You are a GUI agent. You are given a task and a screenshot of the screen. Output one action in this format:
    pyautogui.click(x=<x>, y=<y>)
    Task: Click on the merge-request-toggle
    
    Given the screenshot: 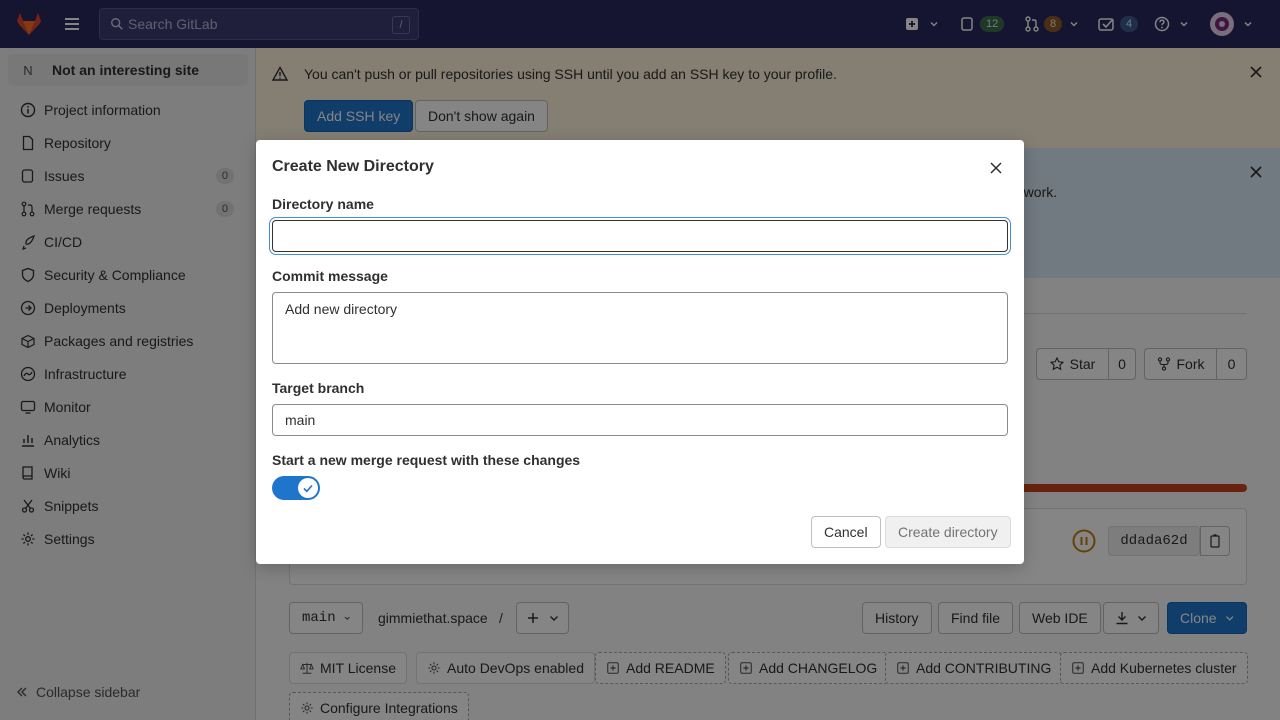 What is the action you would take?
    pyautogui.click(x=296, y=488)
    